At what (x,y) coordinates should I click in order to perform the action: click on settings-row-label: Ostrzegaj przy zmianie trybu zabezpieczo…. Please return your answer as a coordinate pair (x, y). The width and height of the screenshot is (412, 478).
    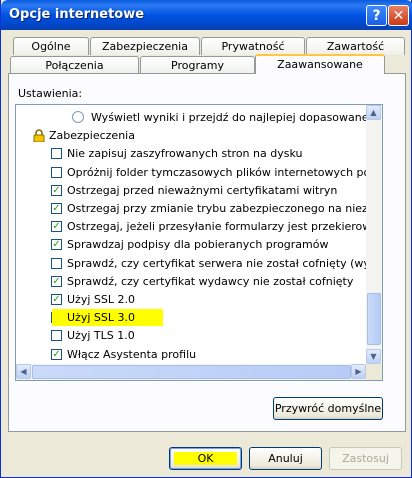
    Looking at the image, I should click on (224, 208).